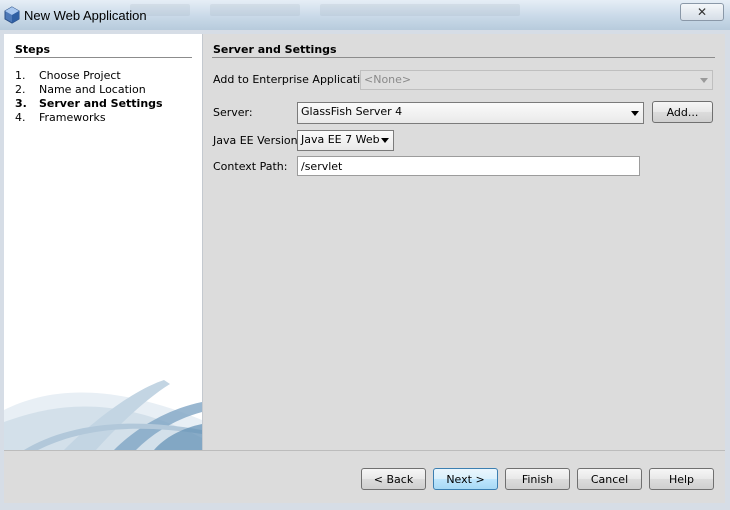 This screenshot has height=510, width=730. What do you see at coordinates (20, 117) in the screenshot?
I see `step-number: 4.` at bounding box center [20, 117].